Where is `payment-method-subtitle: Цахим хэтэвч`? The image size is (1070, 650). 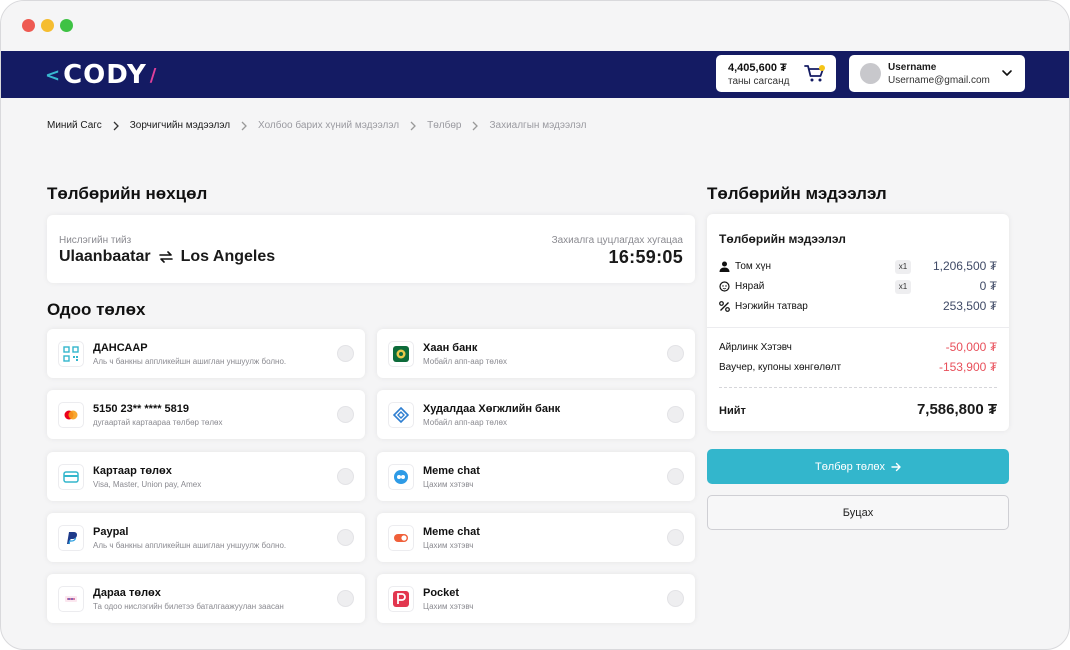
payment-method-subtitle: Цахим хэтэвч is located at coordinates (448, 545).